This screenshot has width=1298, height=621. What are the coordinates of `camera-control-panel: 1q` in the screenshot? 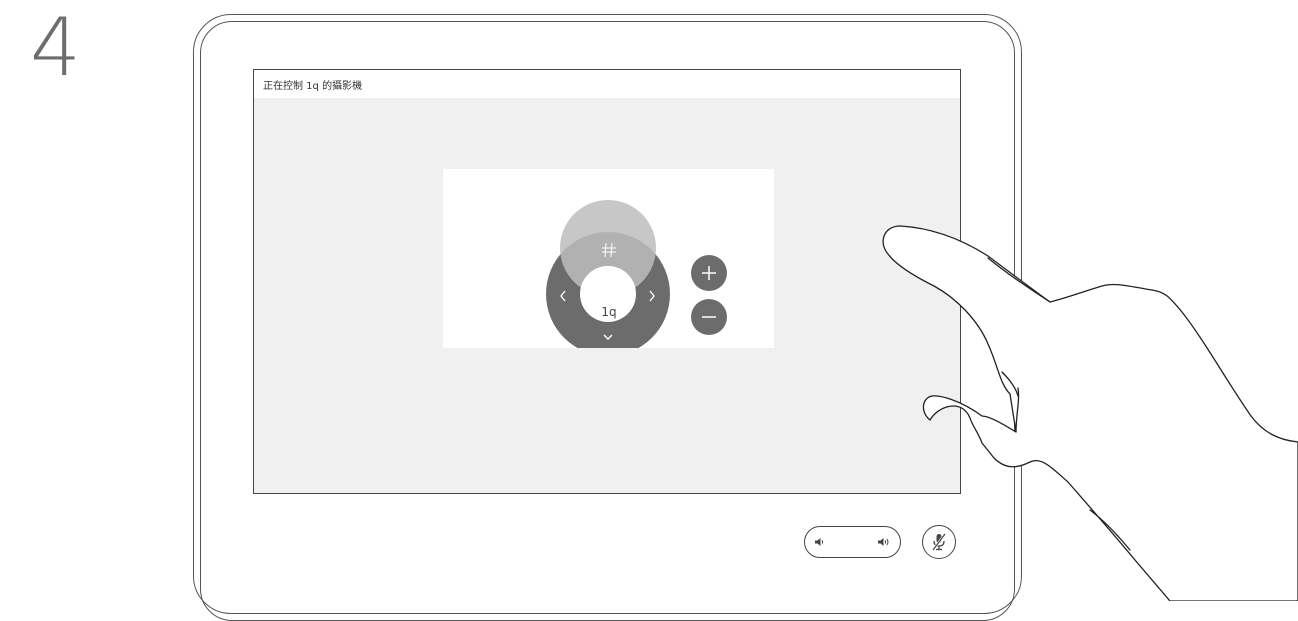 It's located at (608, 258).